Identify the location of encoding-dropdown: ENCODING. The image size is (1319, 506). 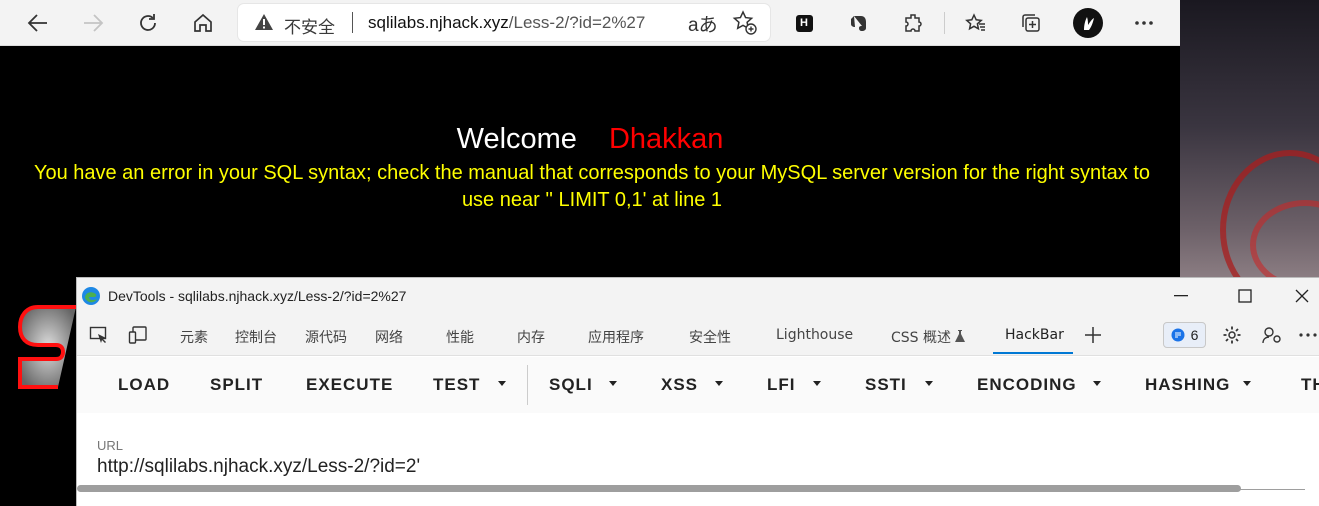
(1027, 385).